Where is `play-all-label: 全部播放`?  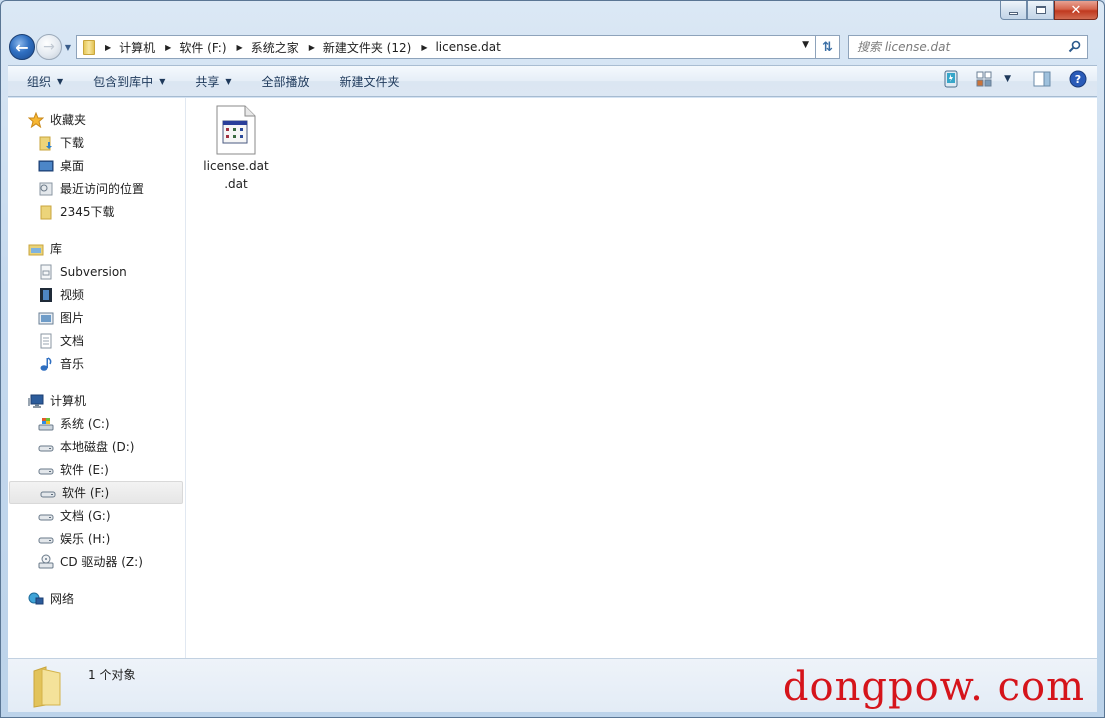
play-all-label: 全部播放 is located at coordinates (285, 81).